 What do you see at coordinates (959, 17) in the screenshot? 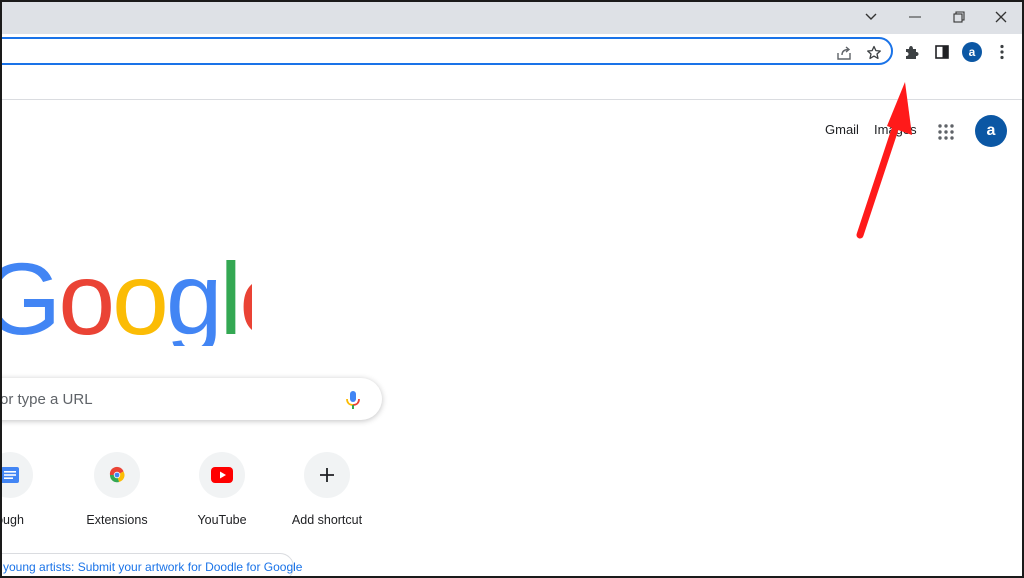
I see `restore-icon` at bounding box center [959, 17].